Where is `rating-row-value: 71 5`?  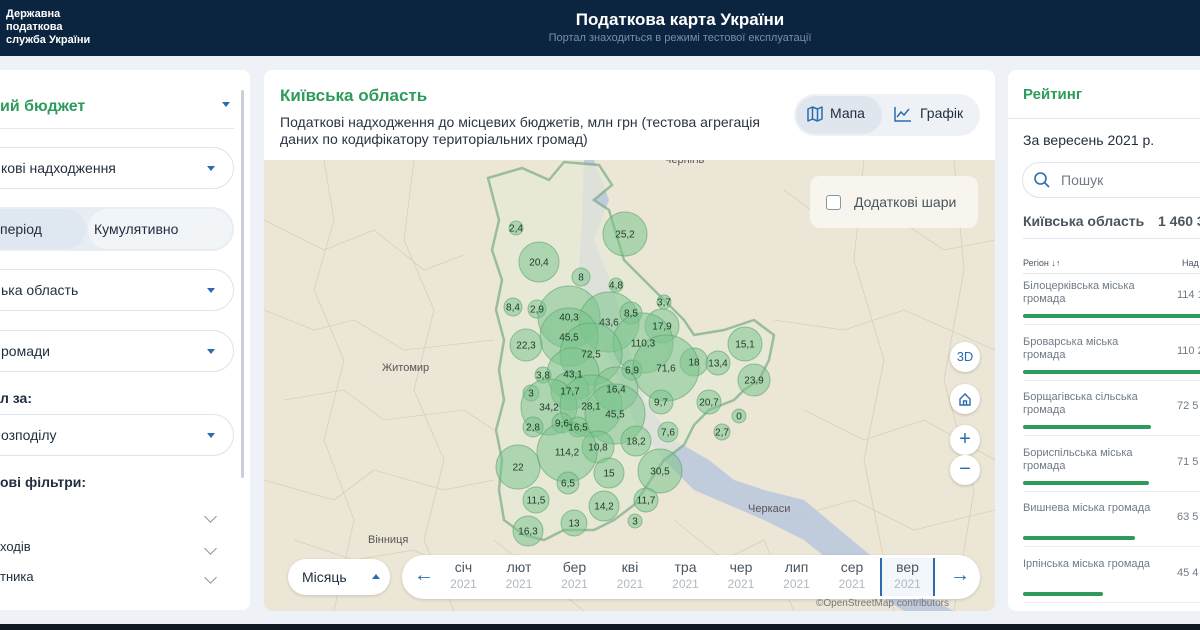 rating-row-value: 71 5 is located at coordinates (1188, 461).